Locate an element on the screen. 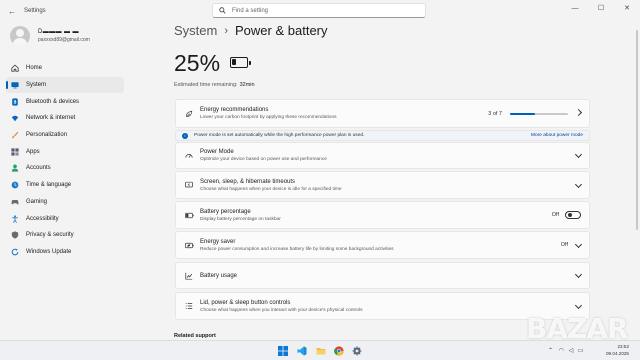  recommendations-progress is located at coordinates (539, 113).